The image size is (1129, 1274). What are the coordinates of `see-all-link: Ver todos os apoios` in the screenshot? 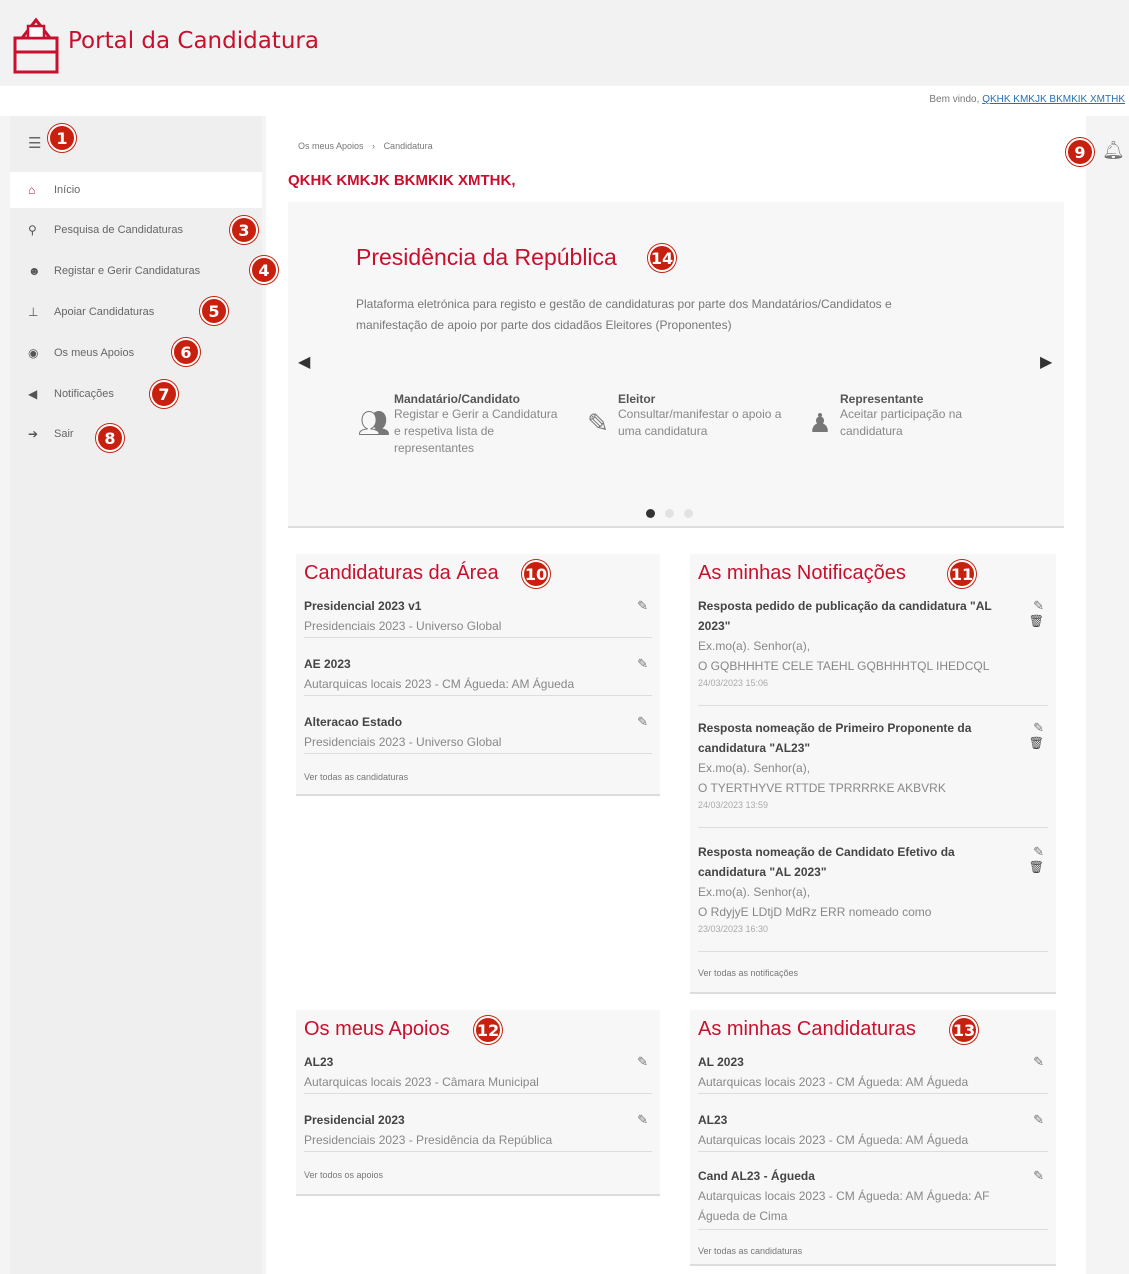 It's located at (343, 1175).